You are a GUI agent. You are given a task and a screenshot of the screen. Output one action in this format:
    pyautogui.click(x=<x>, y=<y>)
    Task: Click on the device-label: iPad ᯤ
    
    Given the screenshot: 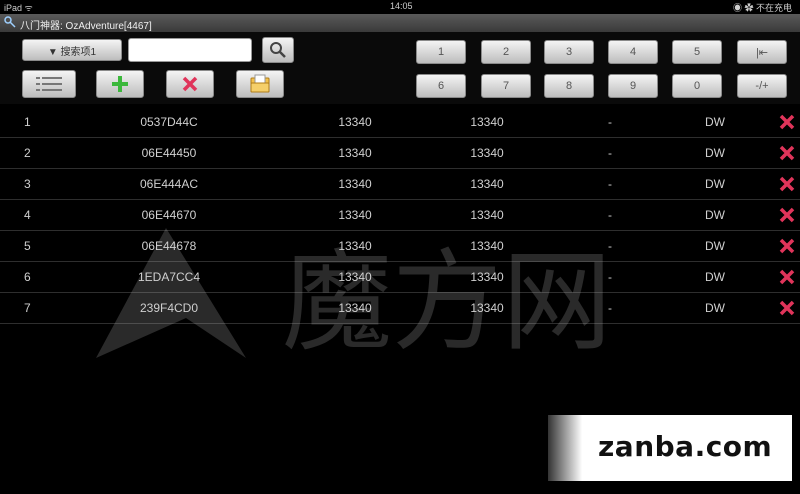 What is the action you would take?
    pyautogui.click(x=18, y=8)
    